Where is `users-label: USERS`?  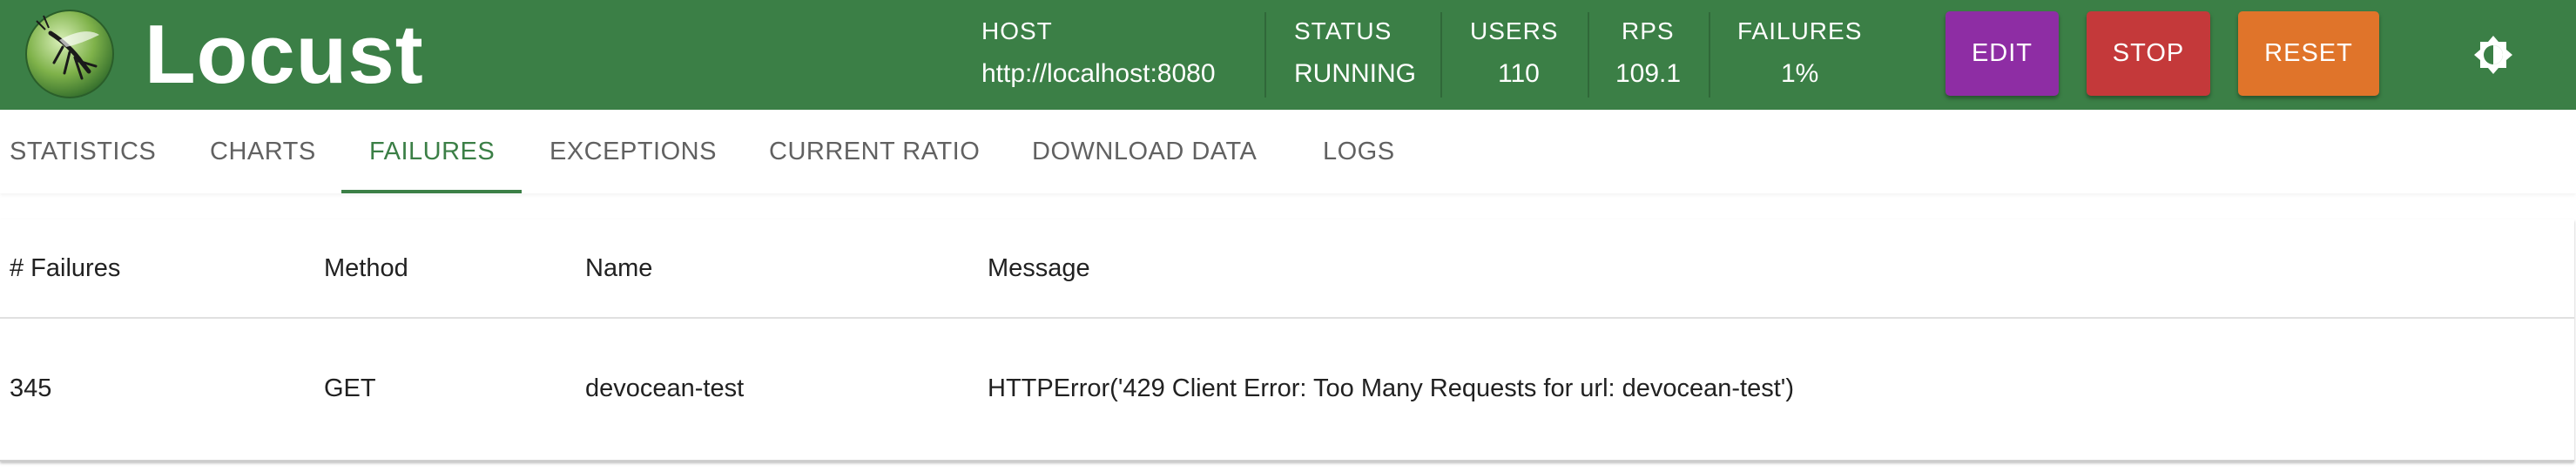 users-label: USERS is located at coordinates (1515, 30).